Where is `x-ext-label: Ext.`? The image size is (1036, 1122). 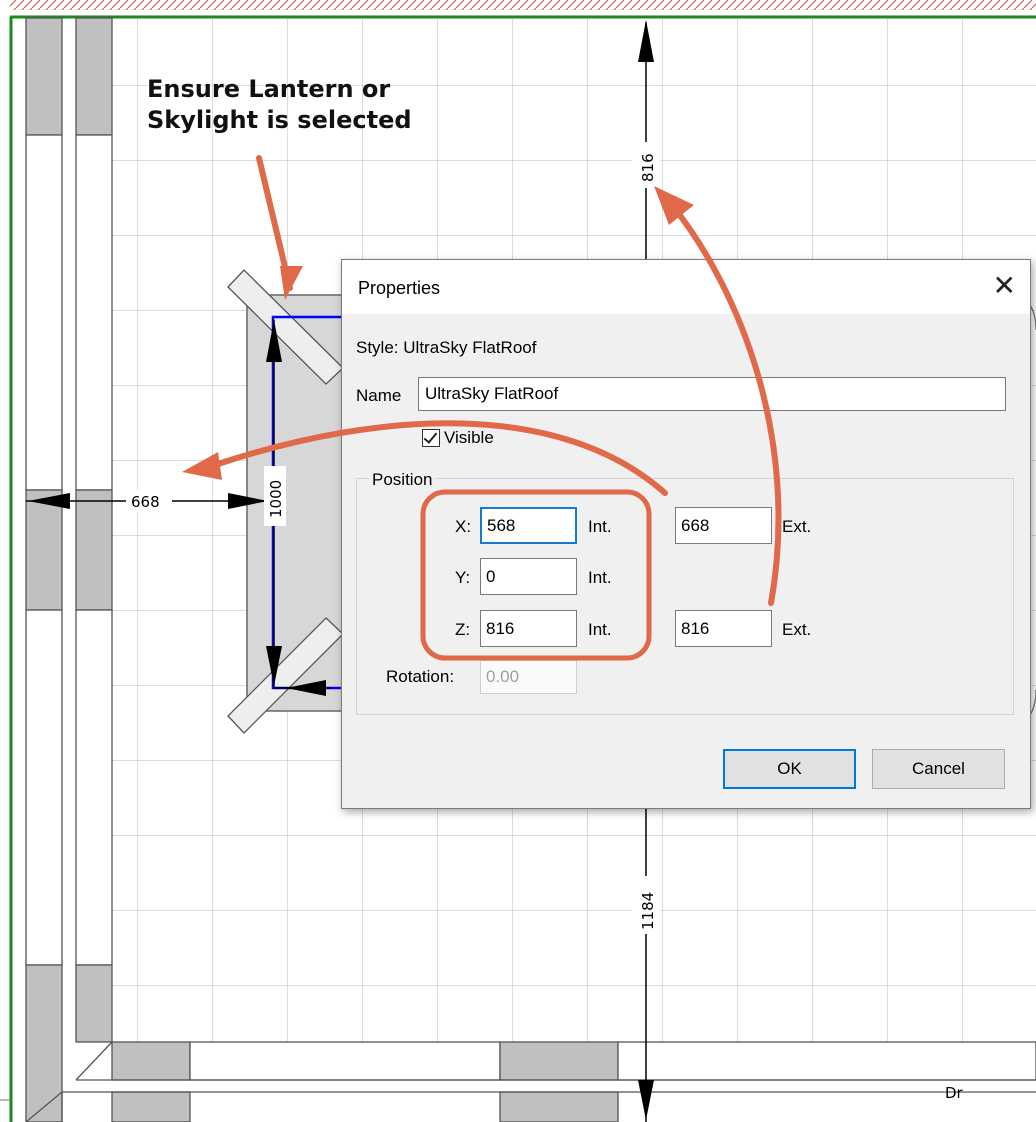
x-ext-label: Ext. is located at coordinates (797, 526).